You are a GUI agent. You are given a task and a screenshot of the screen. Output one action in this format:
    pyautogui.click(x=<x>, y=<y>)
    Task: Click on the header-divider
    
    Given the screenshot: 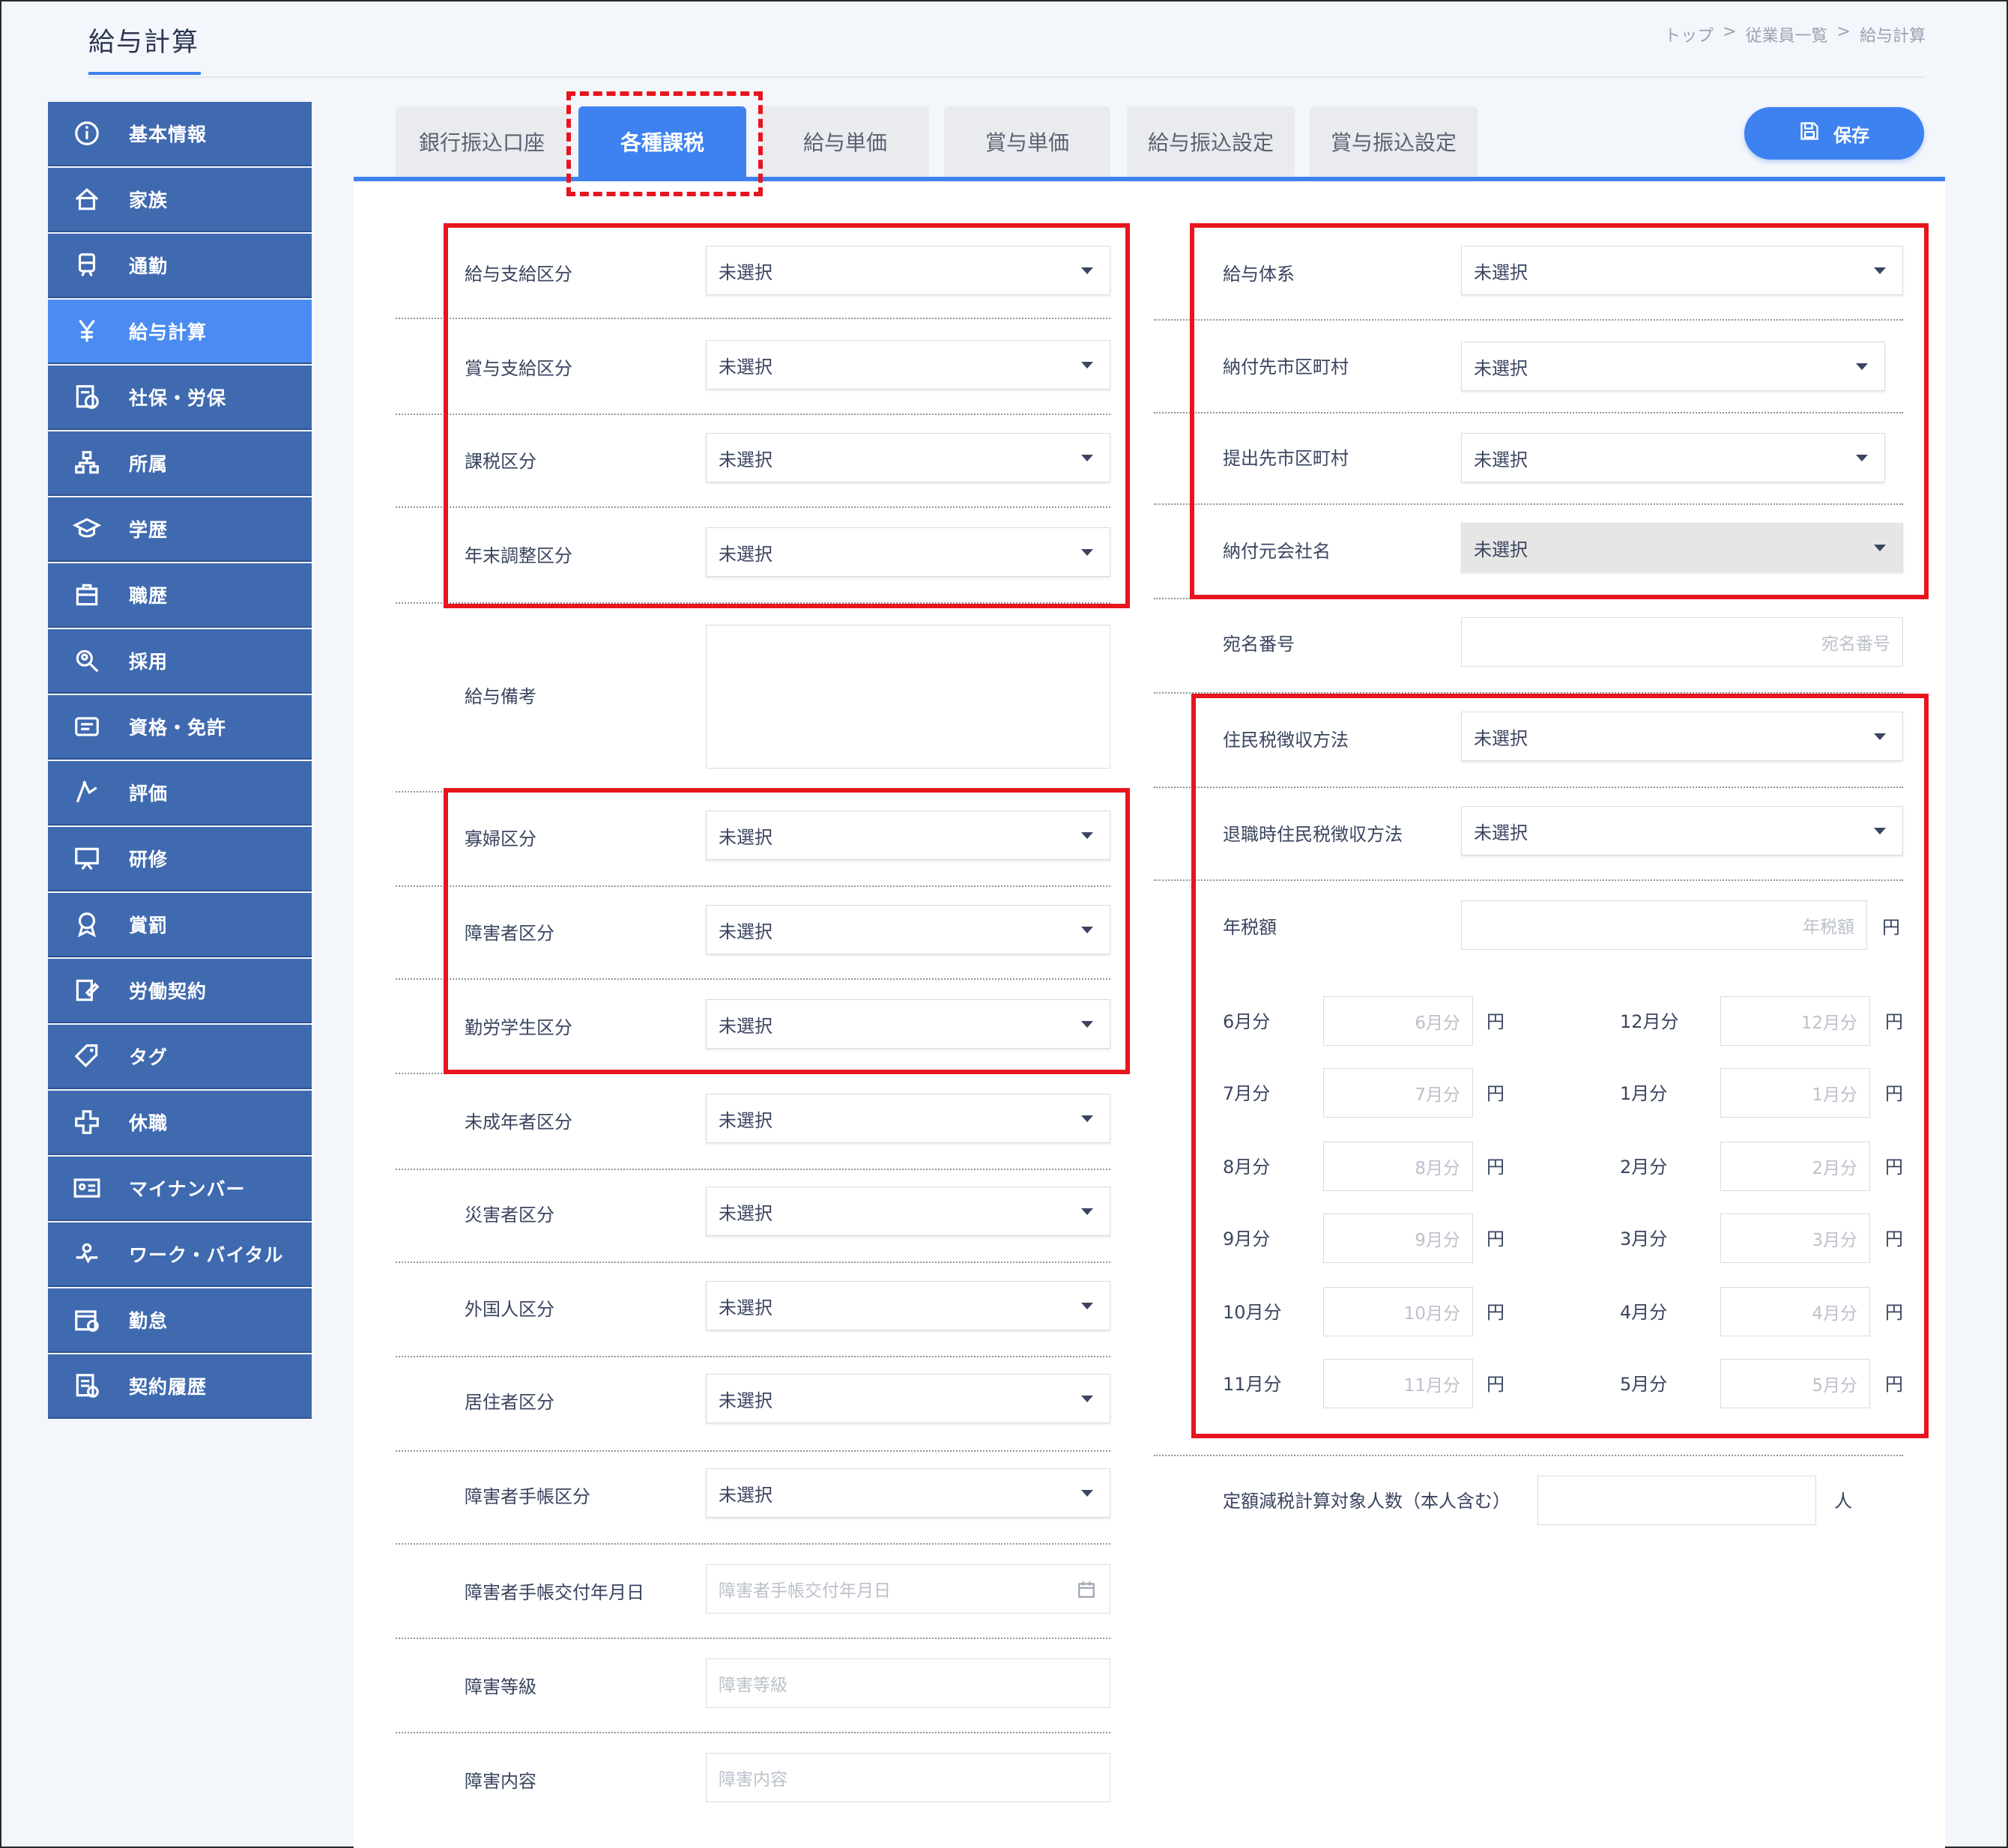 What is the action you would take?
    pyautogui.click(x=1007, y=77)
    